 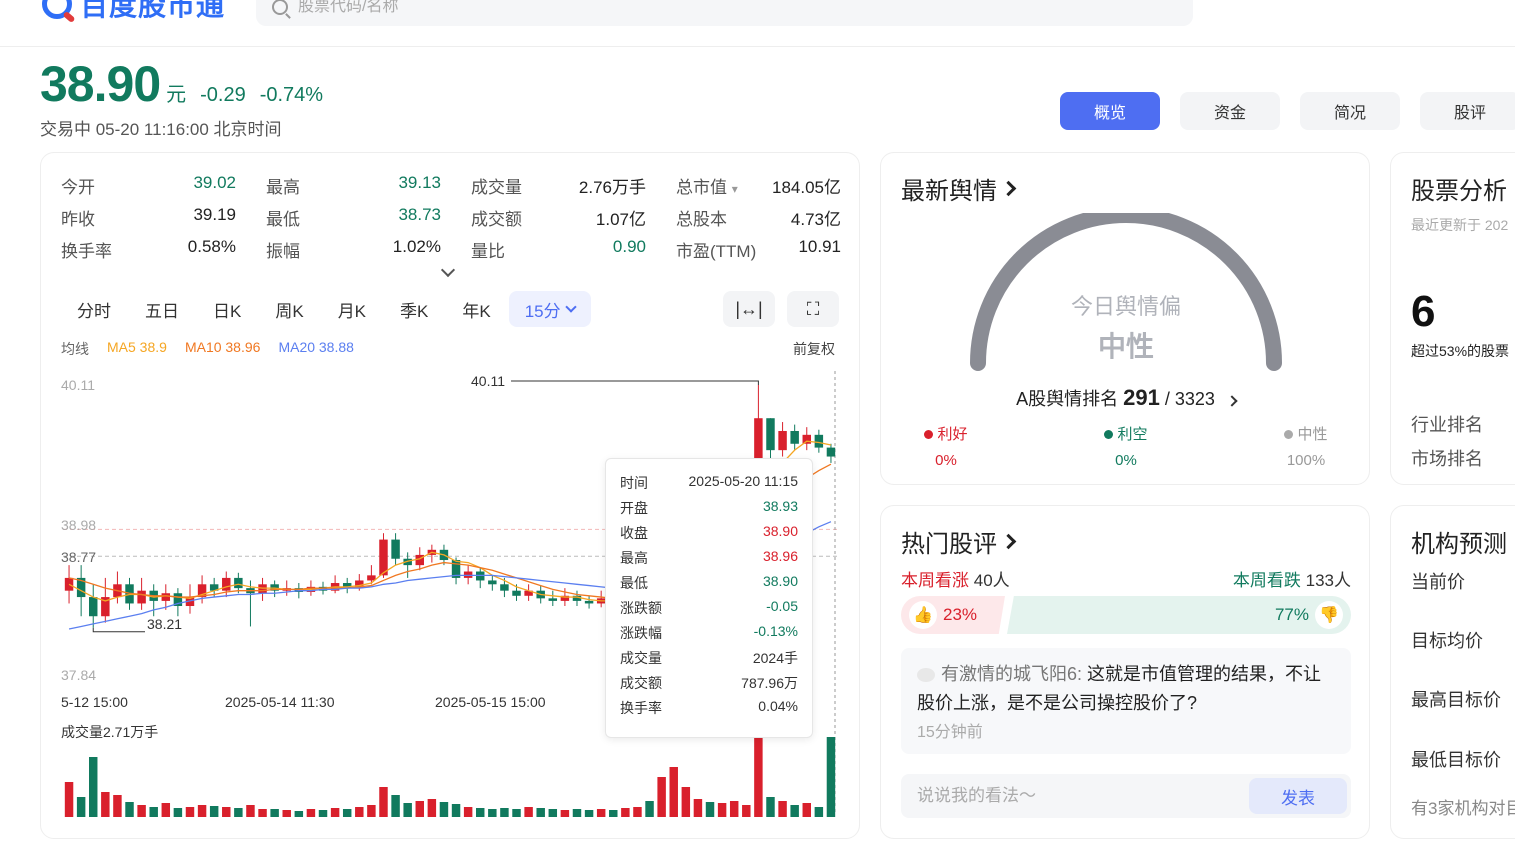 What do you see at coordinates (414, 309) in the screenshot?
I see `period-tab-quarterly: 季K` at bounding box center [414, 309].